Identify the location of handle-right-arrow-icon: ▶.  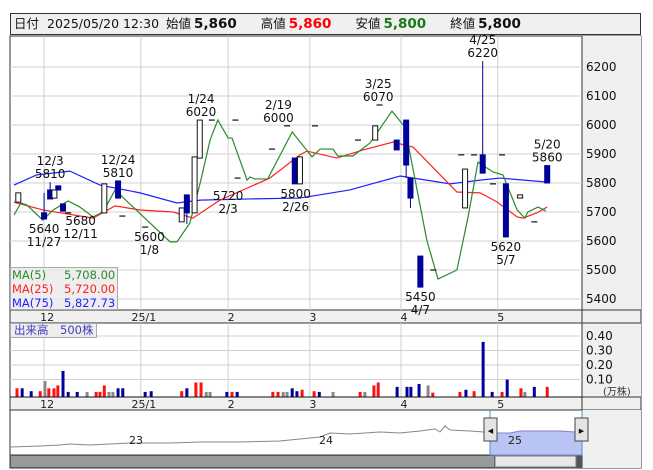
(582, 431).